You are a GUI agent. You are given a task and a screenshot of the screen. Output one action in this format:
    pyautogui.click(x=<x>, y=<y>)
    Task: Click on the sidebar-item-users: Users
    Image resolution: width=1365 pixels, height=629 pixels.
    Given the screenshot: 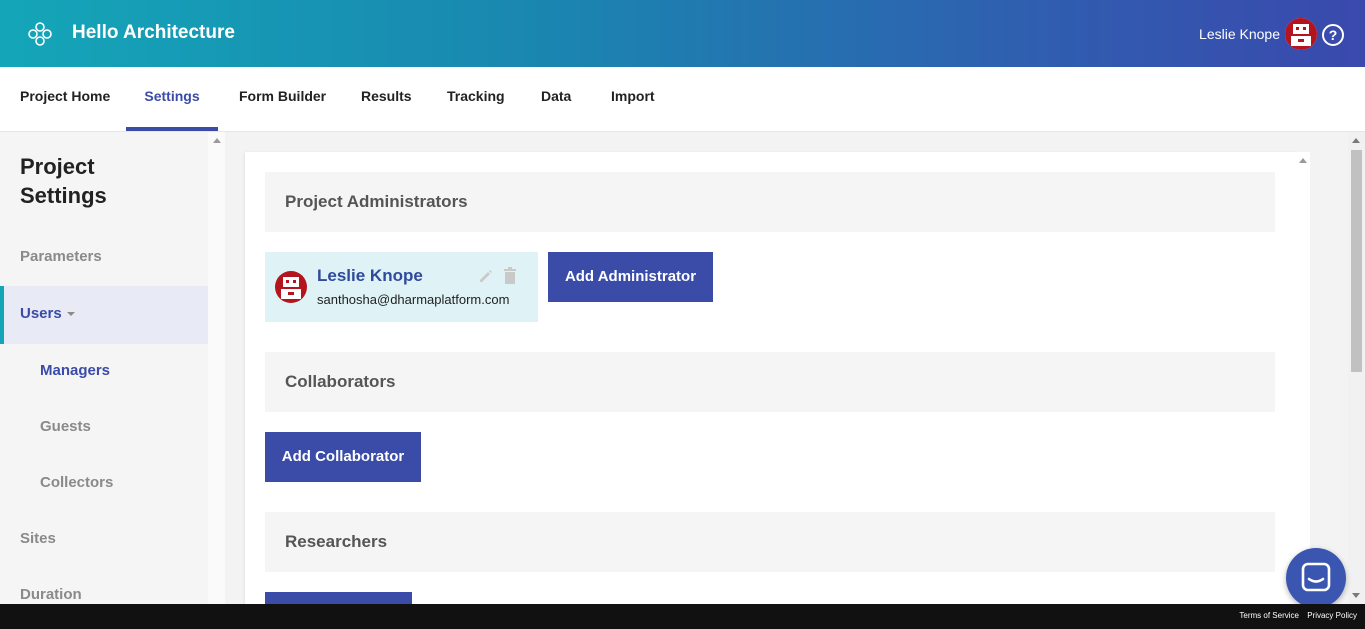 What is the action you would take?
    pyautogui.click(x=104, y=315)
    